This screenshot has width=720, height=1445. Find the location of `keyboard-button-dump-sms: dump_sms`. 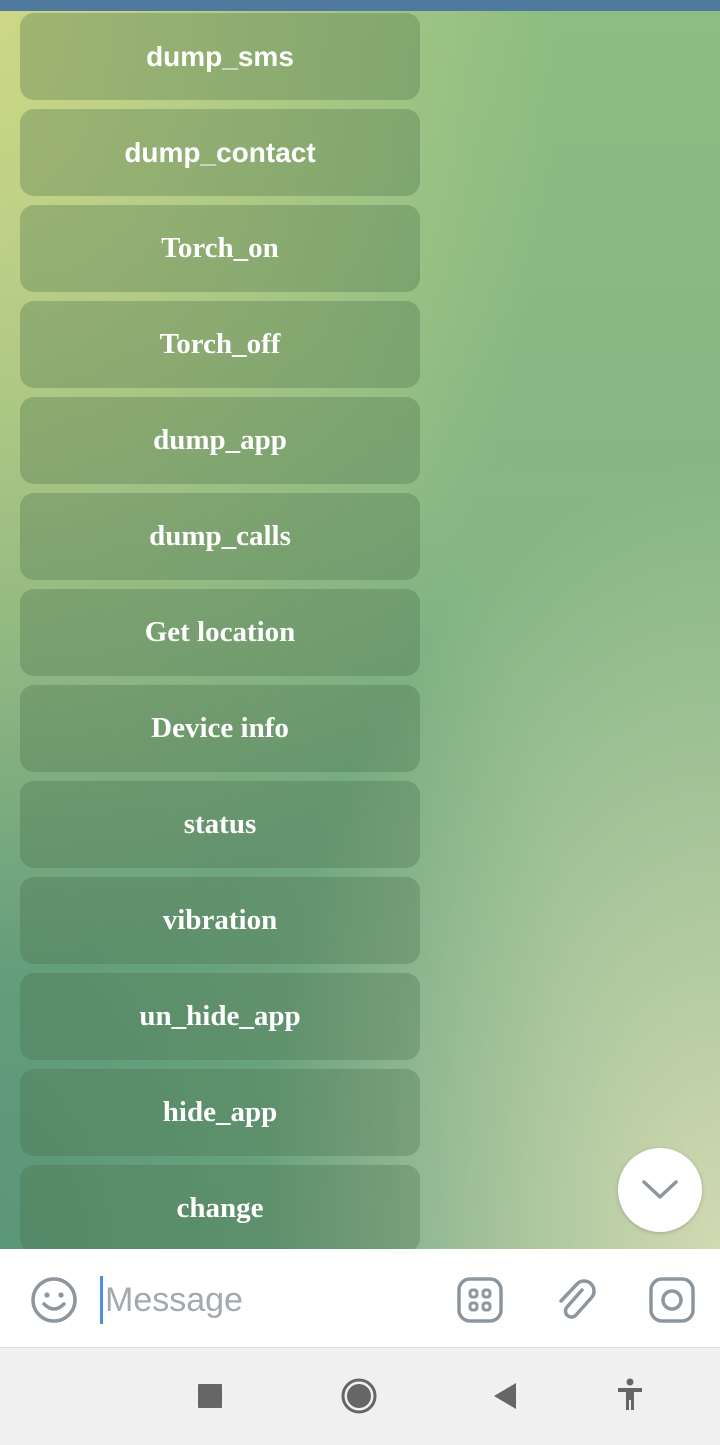

keyboard-button-dump-sms: dump_sms is located at coordinates (220, 56).